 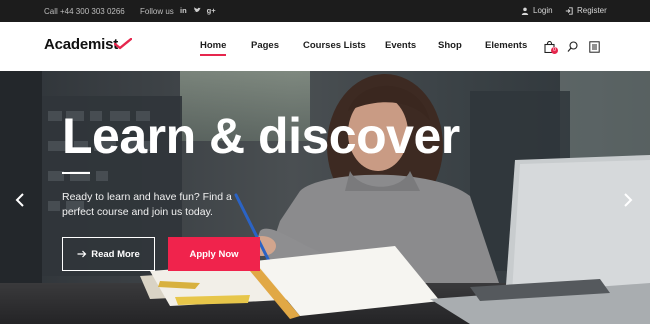 I want to click on read-more-button: Read More, so click(x=108, y=254).